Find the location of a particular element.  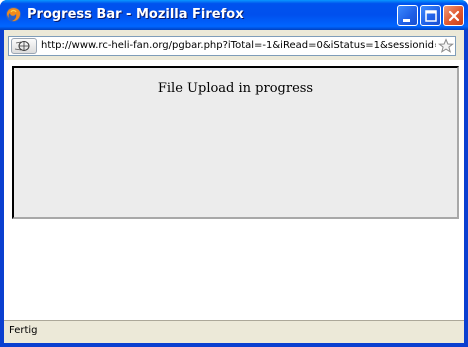

close-button is located at coordinates (453, 15).